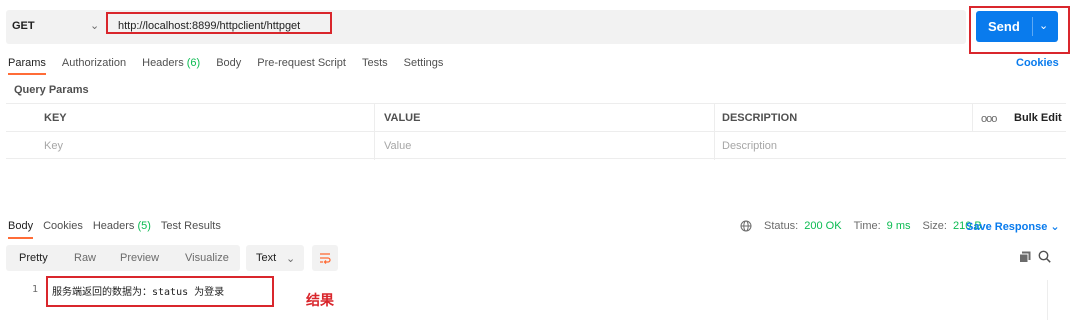 Image resolution: width=1080 pixels, height=320 pixels. I want to click on tab-settings: Settings, so click(424, 66).